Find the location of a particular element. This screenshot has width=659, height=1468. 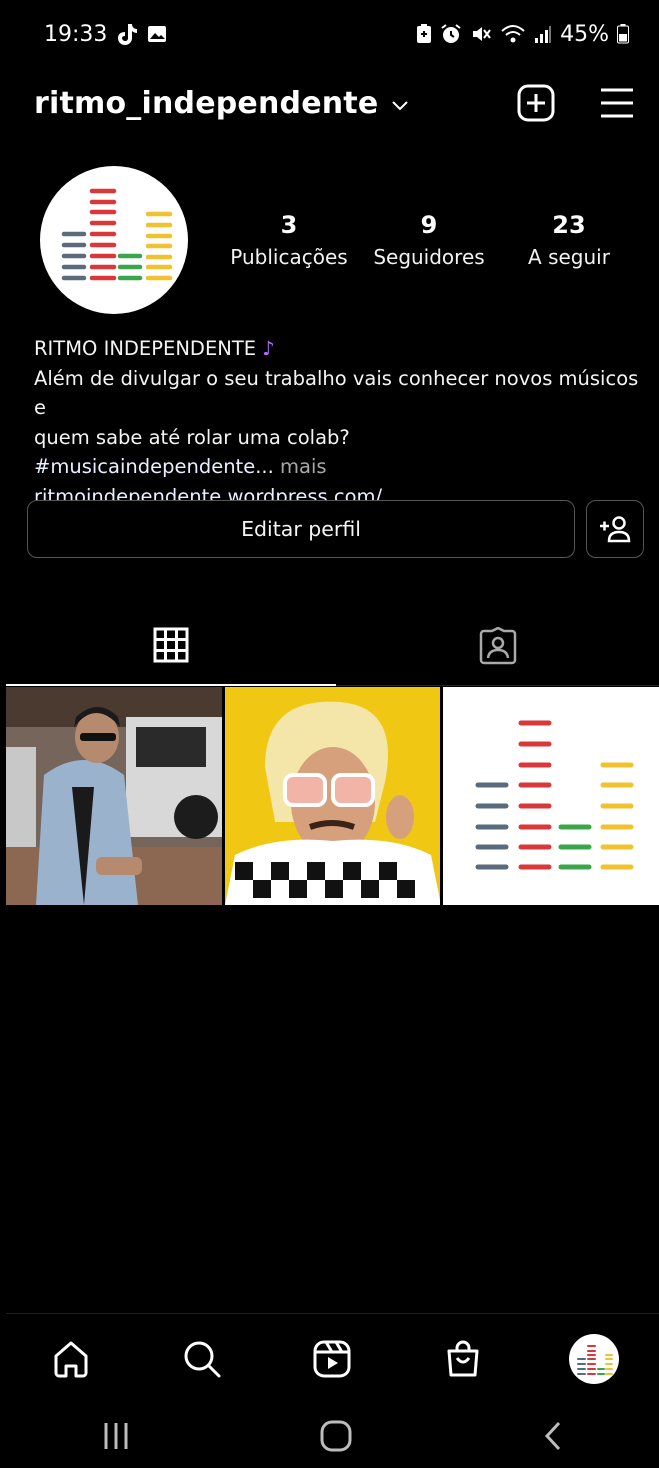

shop-icon is located at coordinates (463, 1358).